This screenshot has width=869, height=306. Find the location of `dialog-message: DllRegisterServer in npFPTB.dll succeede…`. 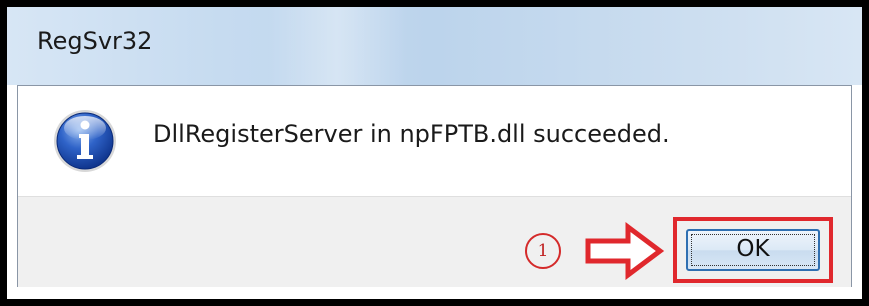

dialog-message: DllRegisterServer in npFPTB.dll succeede… is located at coordinates (411, 134).